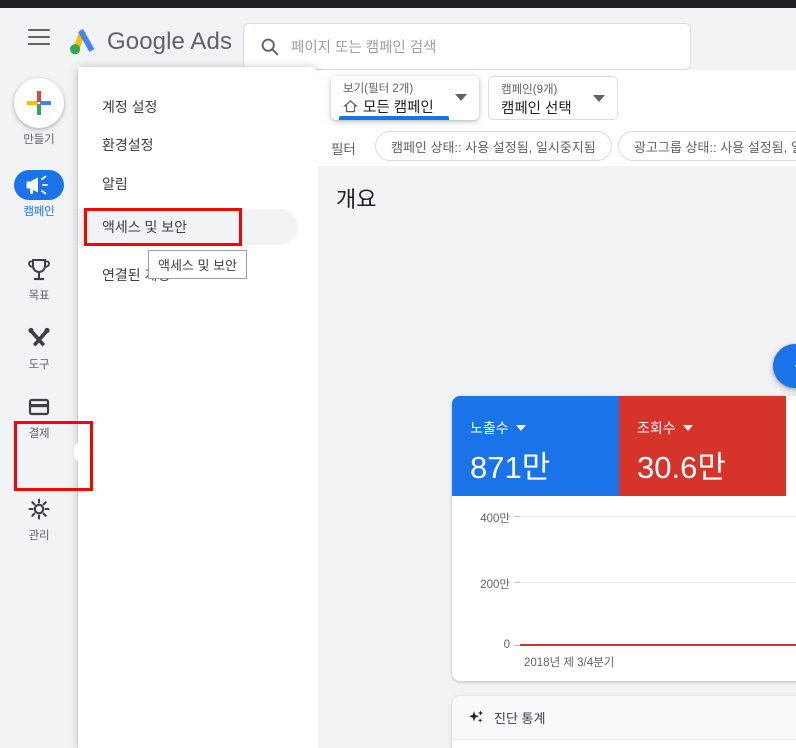 Image resolution: width=796 pixels, height=748 pixels. Describe the element at coordinates (506, 645) in the screenshot. I see `chart-y-tick-label: 0` at that location.